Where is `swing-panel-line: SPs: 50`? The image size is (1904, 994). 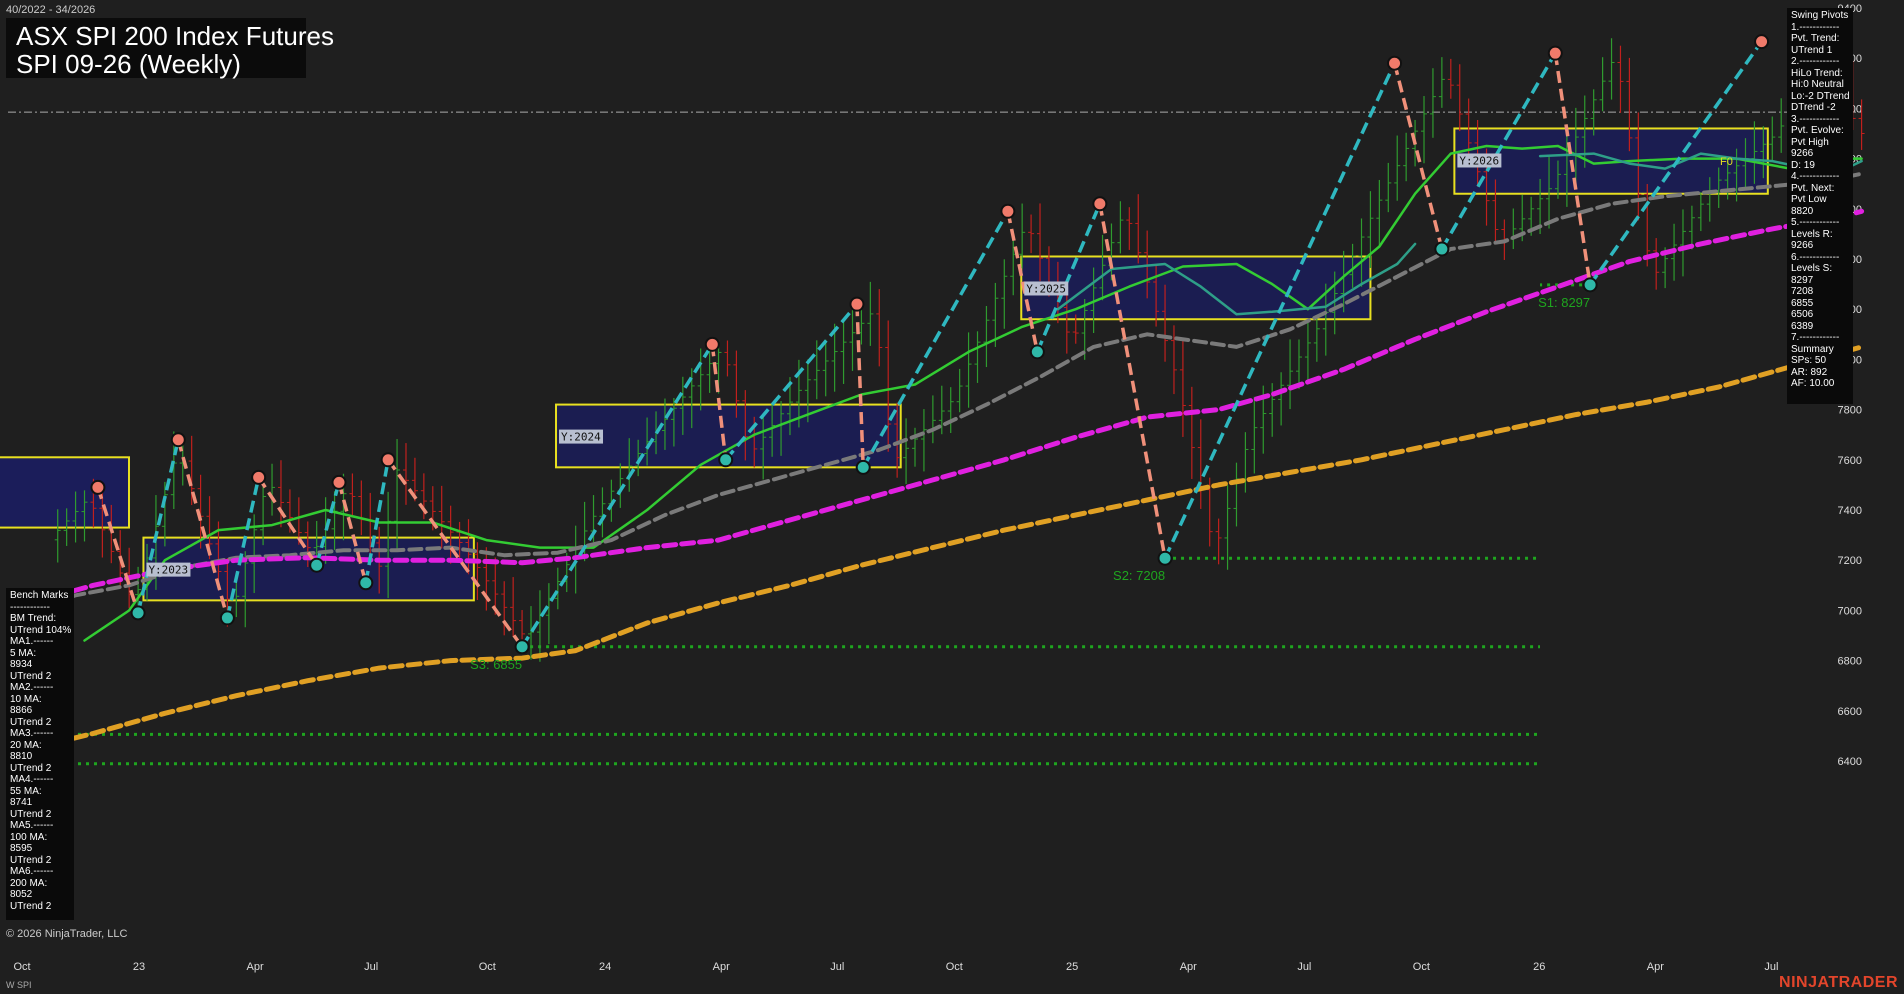 swing-panel-line: SPs: 50 is located at coordinates (1809, 360).